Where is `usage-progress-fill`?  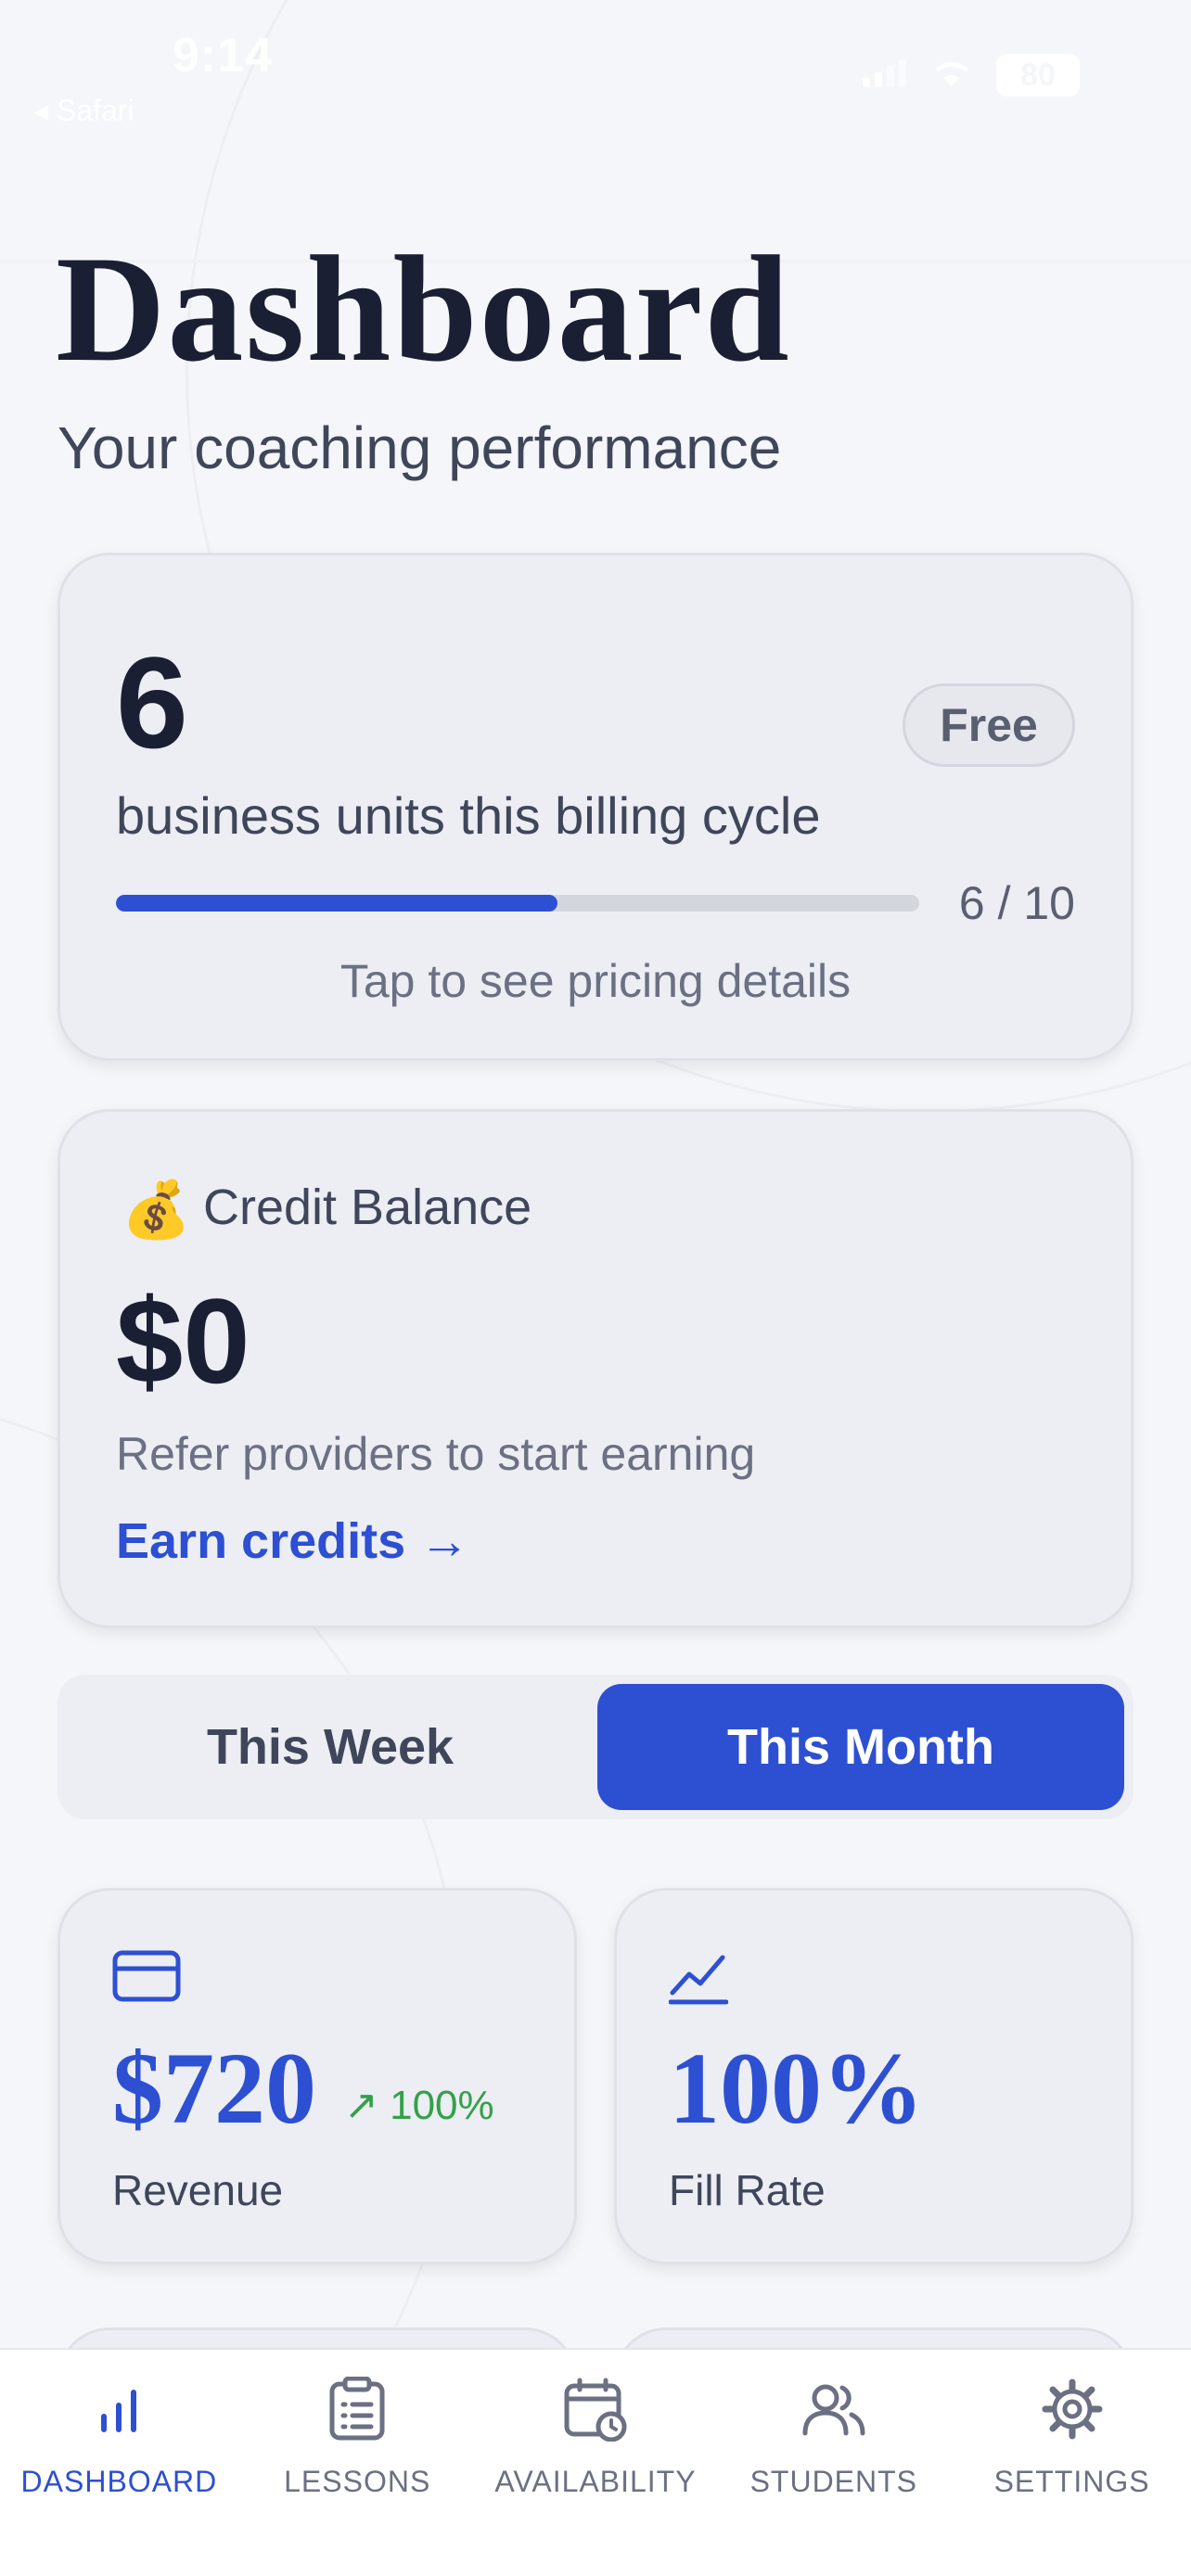 usage-progress-fill is located at coordinates (337, 903).